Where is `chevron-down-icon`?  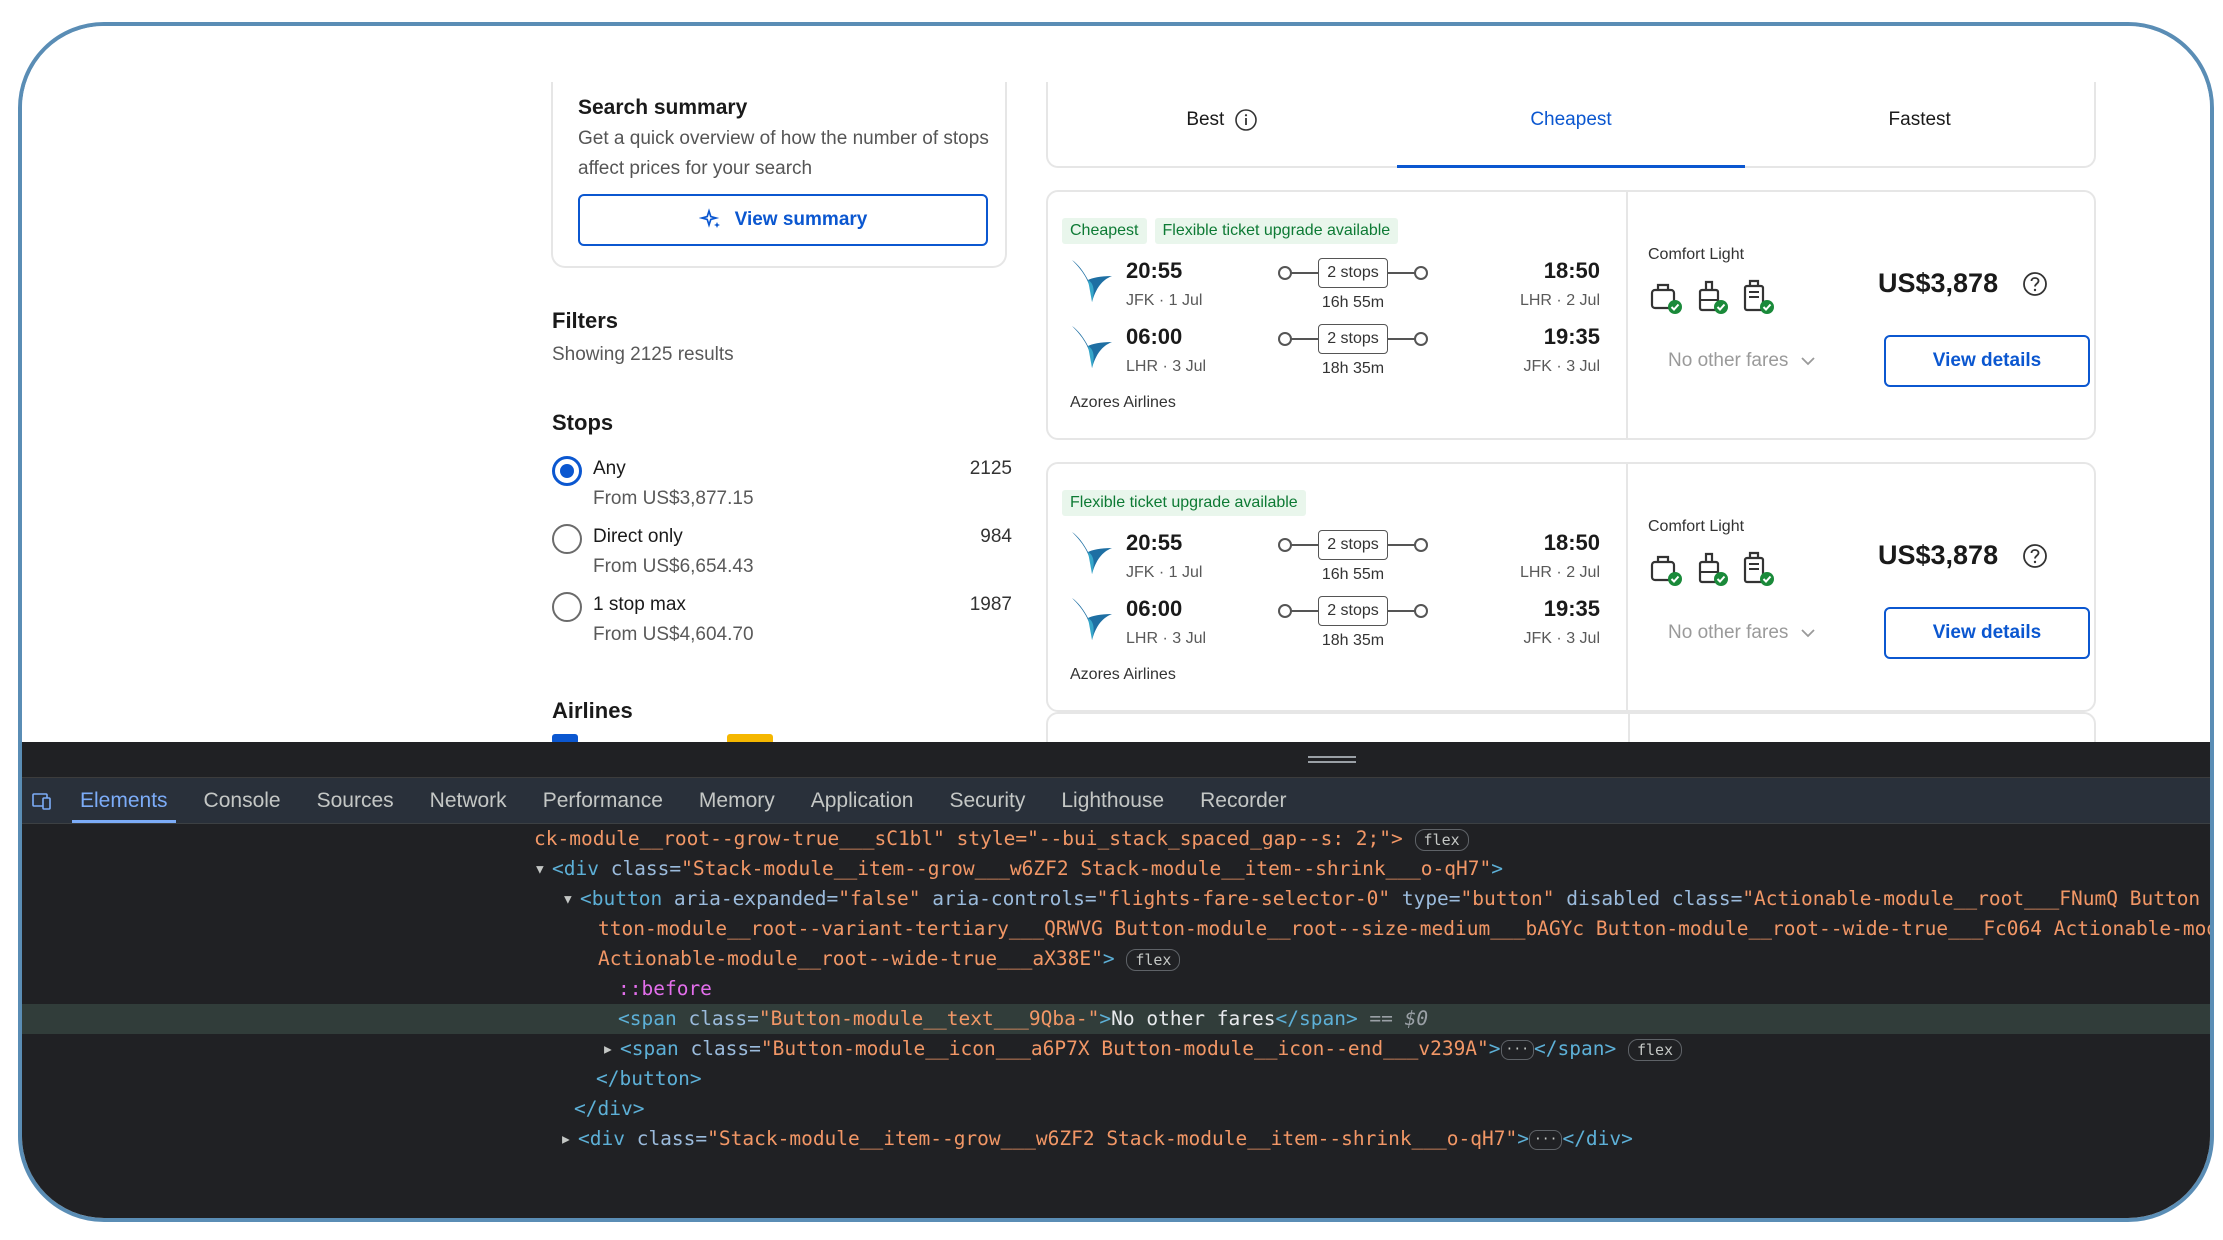
chevron-down-icon is located at coordinates (1808, 633).